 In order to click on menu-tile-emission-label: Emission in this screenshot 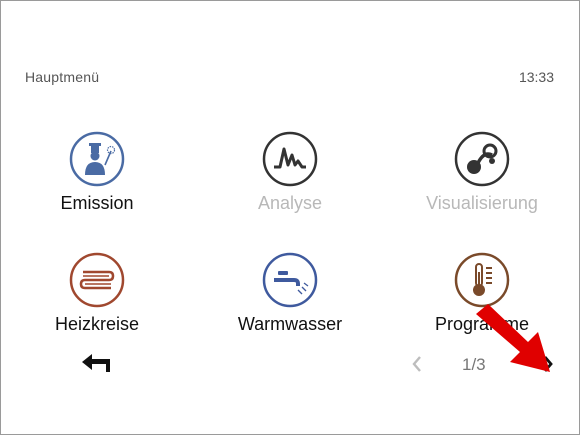, I will do `click(97, 203)`.